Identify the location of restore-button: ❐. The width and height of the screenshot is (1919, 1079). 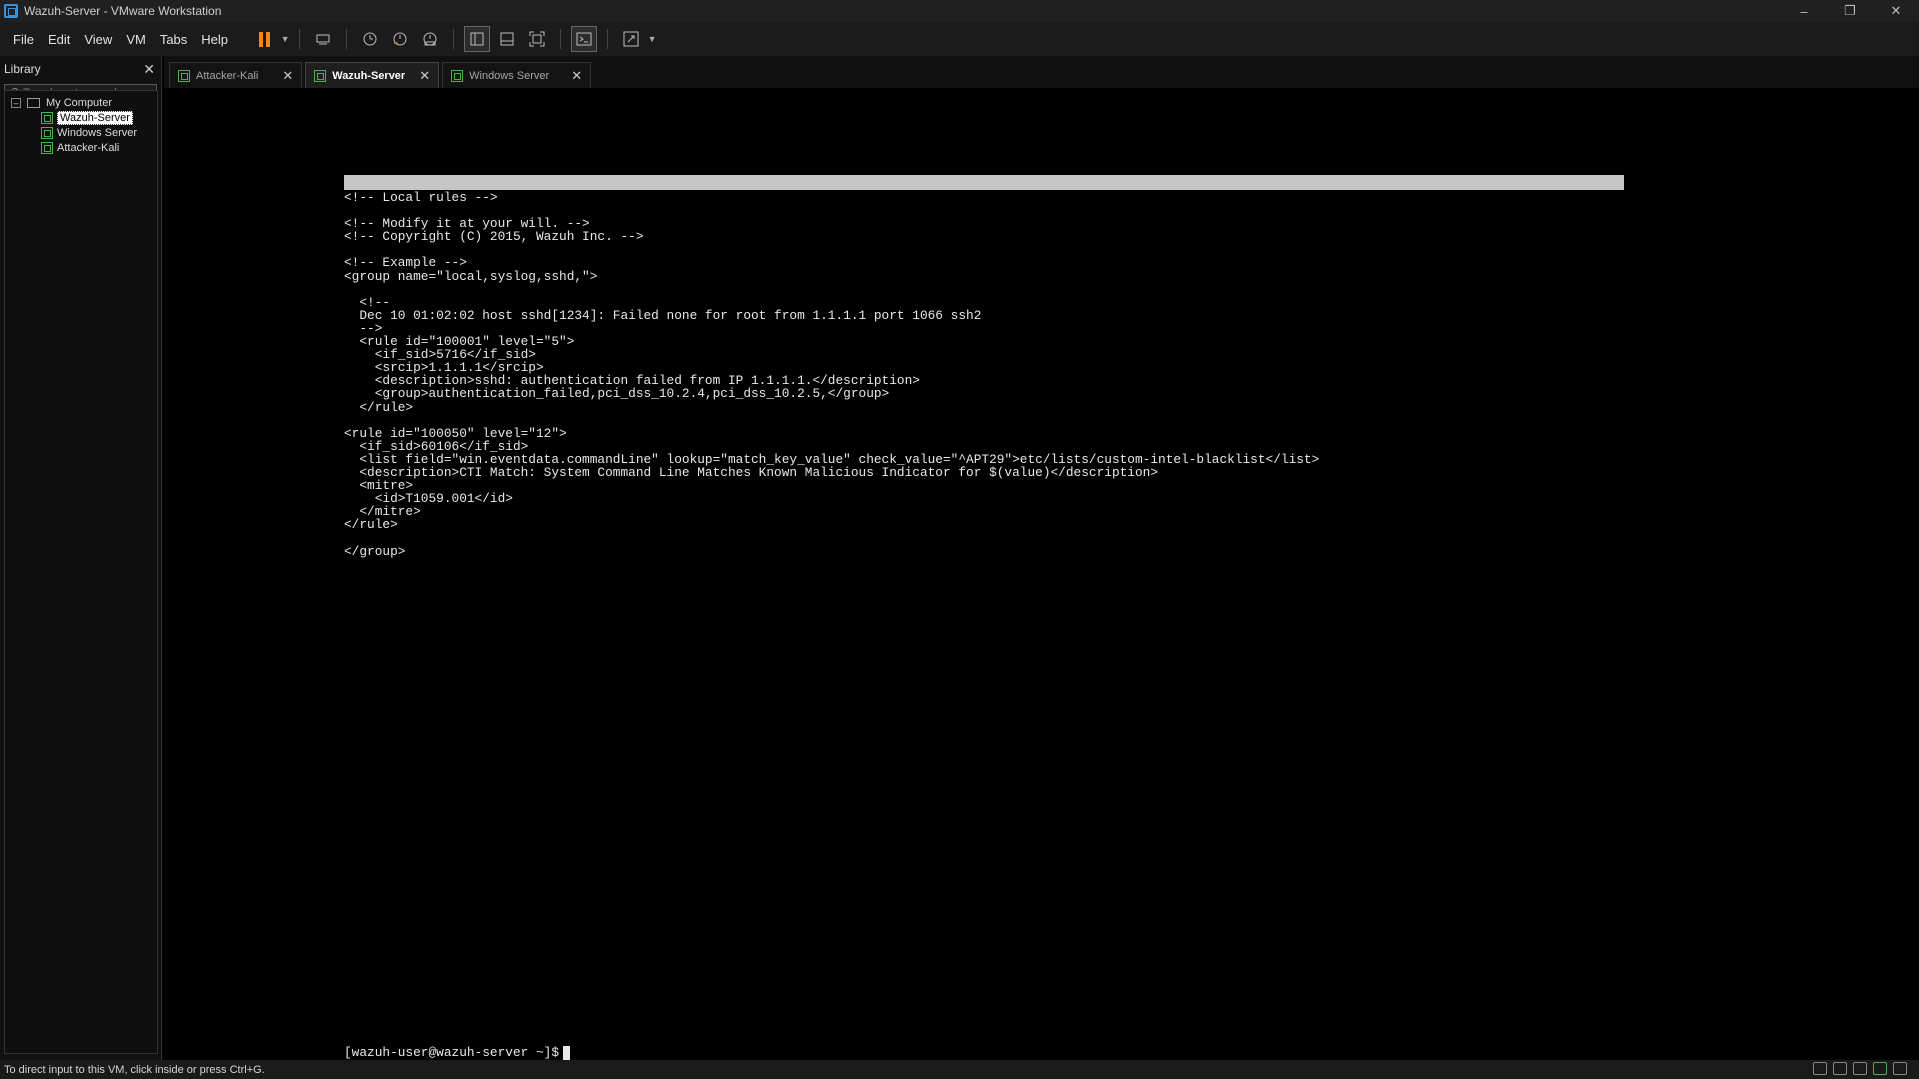
(1850, 11).